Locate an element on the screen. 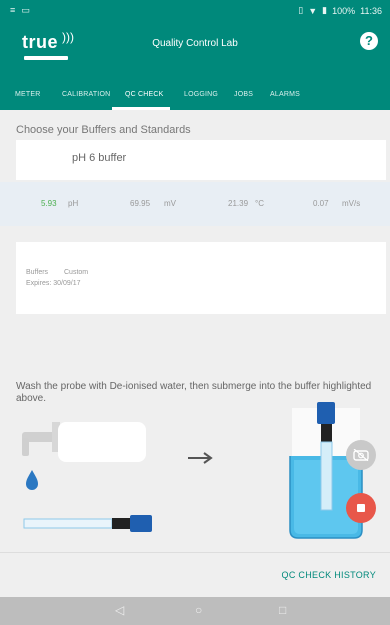 This screenshot has height=625, width=390. camera-off-icon is located at coordinates (361, 455).